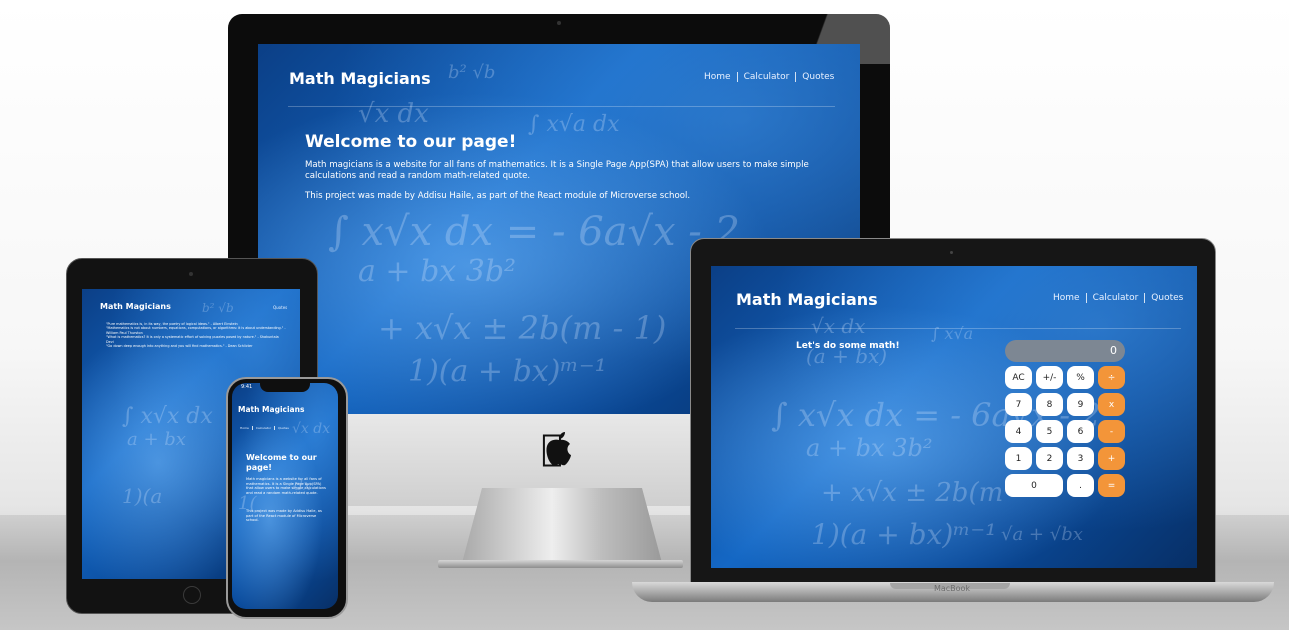  What do you see at coordinates (1111, 377) in the screenshot?
I see `calculator-key: ÷` at bounding box center [1111, 377].